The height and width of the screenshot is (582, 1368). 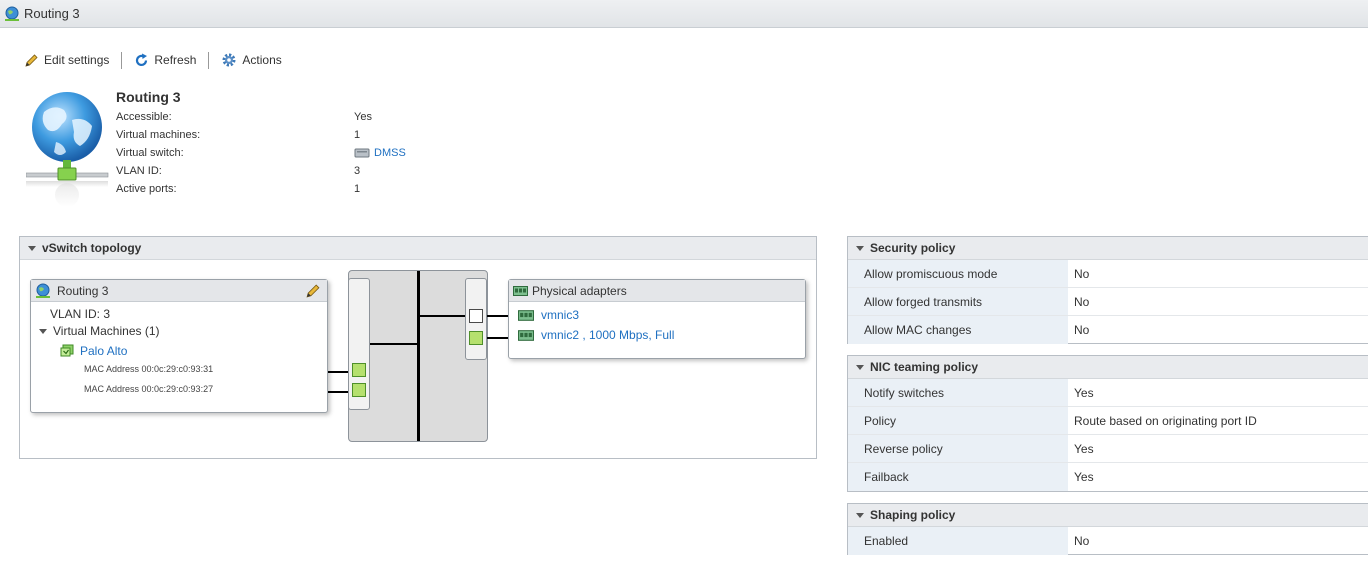 I want to click on policy-key: Allow MAC changes, so click(x=958, y=330).